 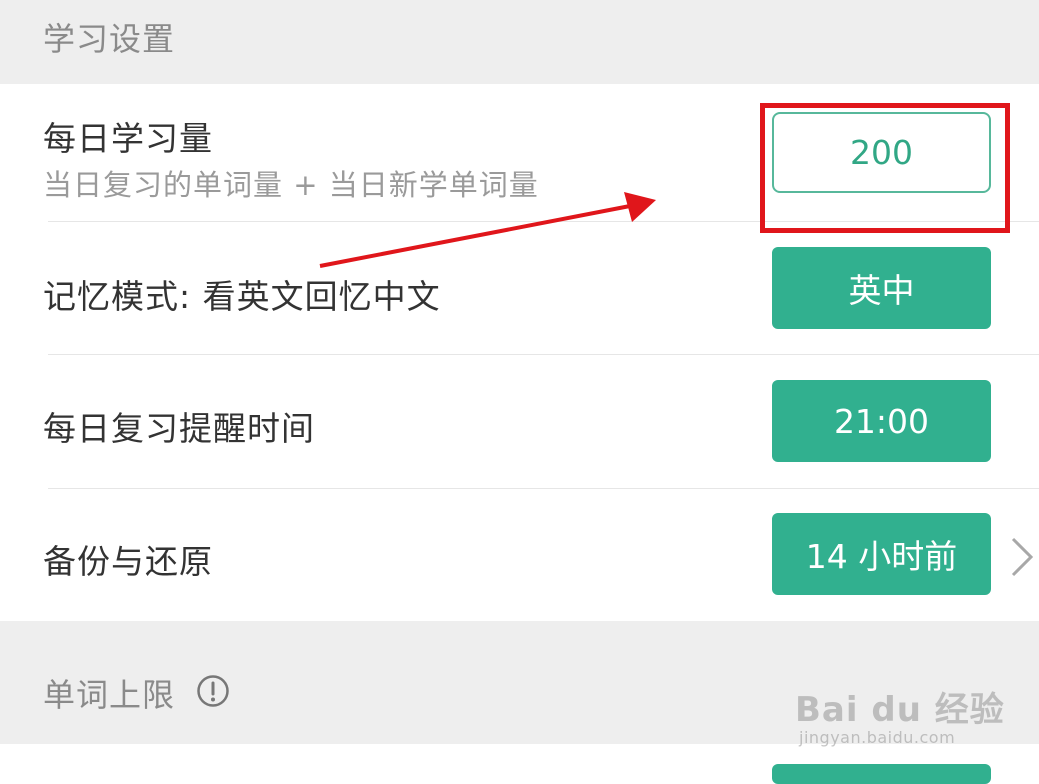 I want to click on review-reminder-label: 每日复习提醒时间, so click(x=179, y=428).